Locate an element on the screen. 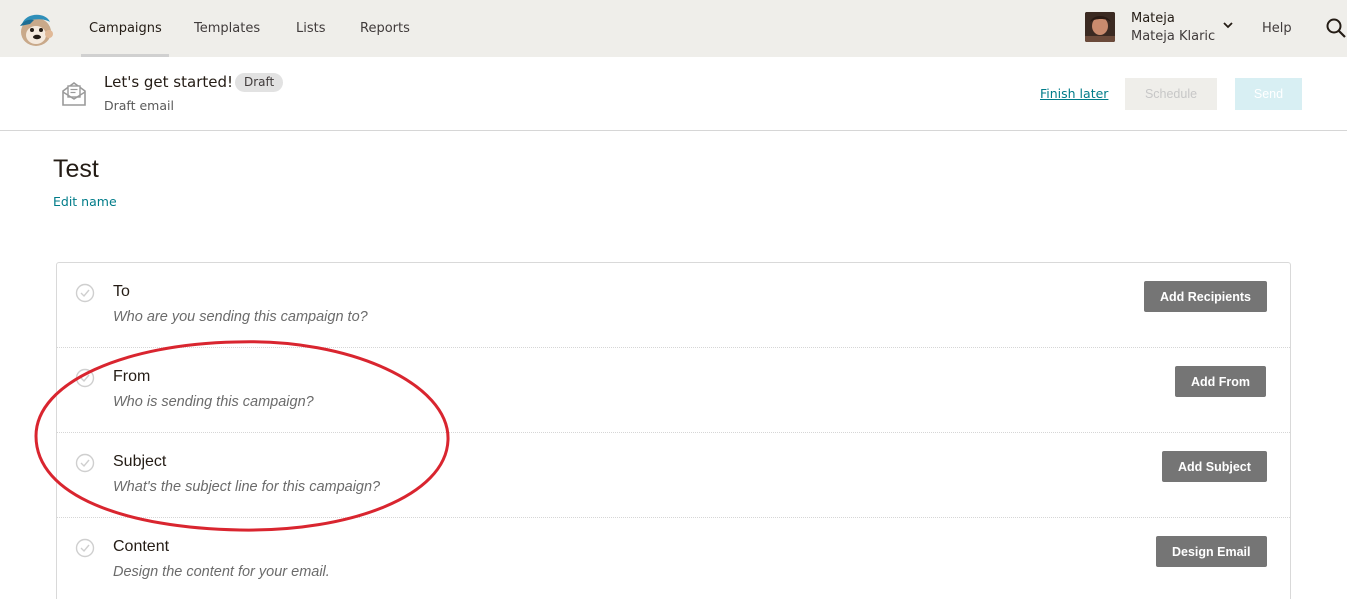  checklist-label: Content is located at coordinates (141, 546).